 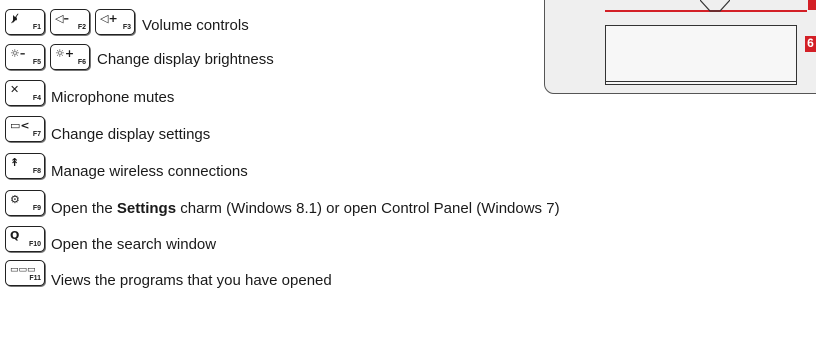 I want to click on volume-down-icon: ◁–, so click(x=62, y=18).